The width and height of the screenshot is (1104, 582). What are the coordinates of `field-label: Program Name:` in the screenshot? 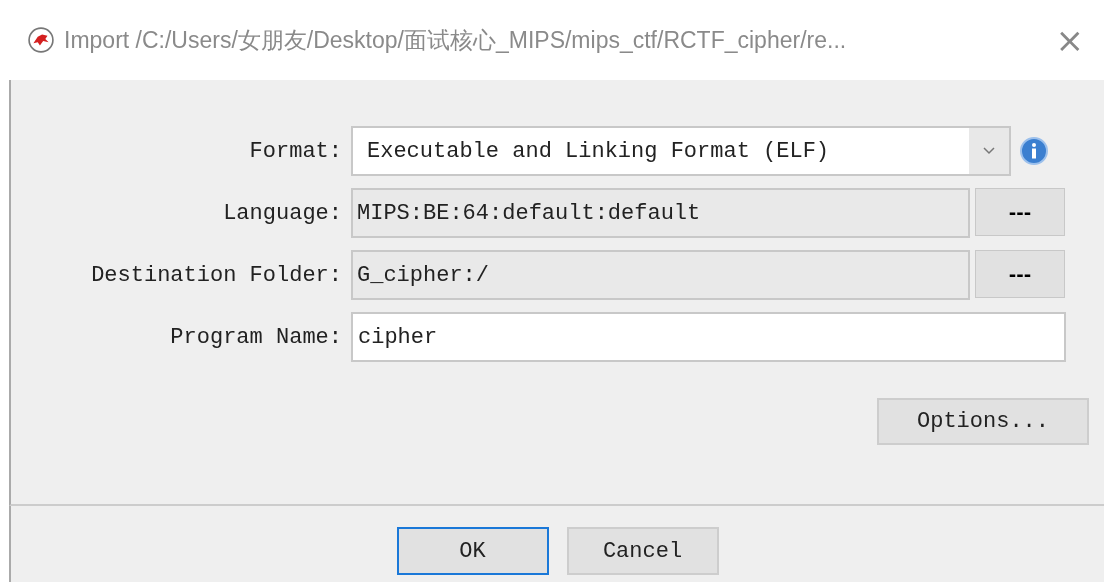 It's located at (255, 337).